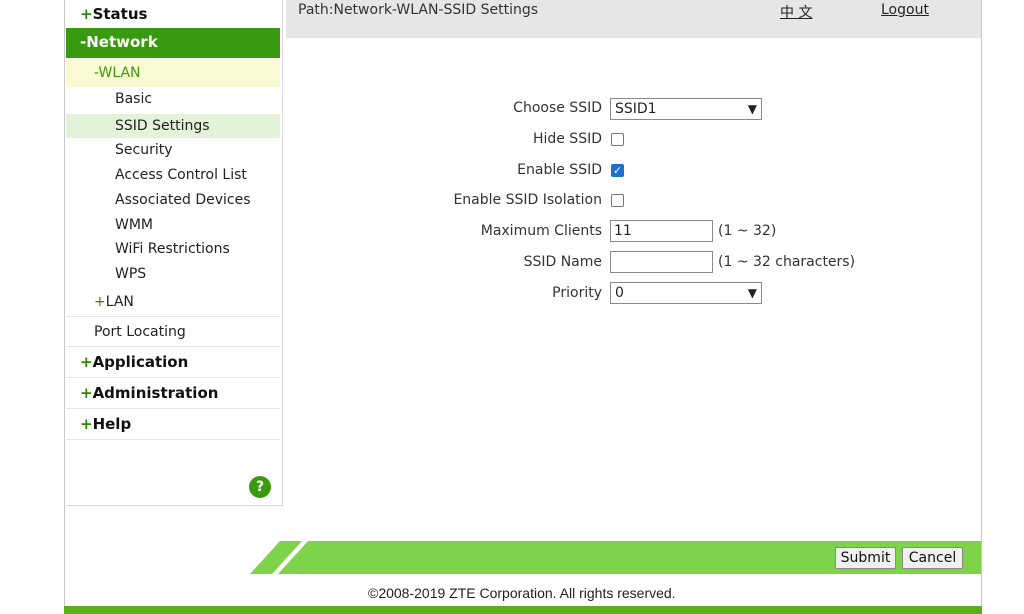  Describe the element at coordinates (260, 487) in the screenshot. I see `help-question-icon: ?` at that location.